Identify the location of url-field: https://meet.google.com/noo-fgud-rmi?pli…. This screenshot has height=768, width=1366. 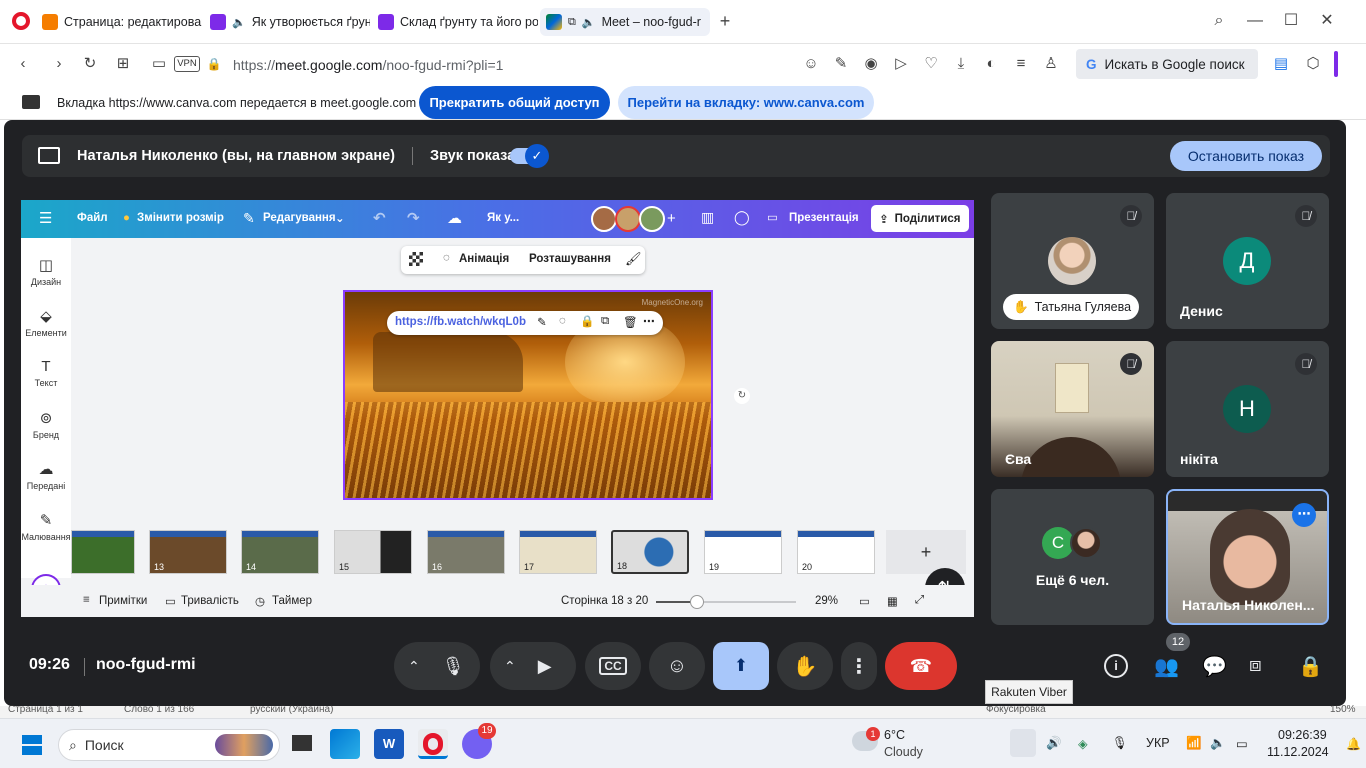
(368, 65).